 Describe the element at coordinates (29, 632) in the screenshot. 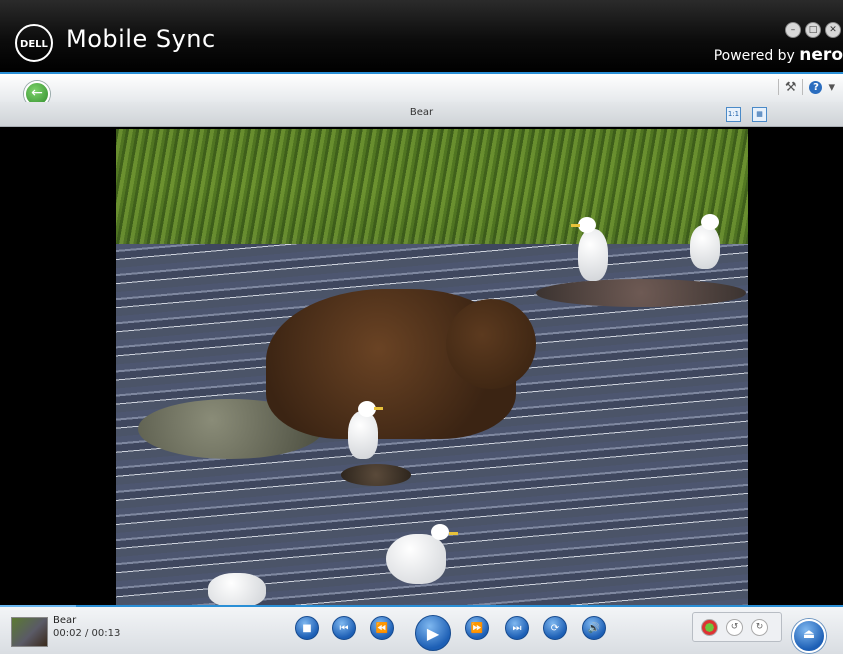

I see `clip-thumbnail` at that location.